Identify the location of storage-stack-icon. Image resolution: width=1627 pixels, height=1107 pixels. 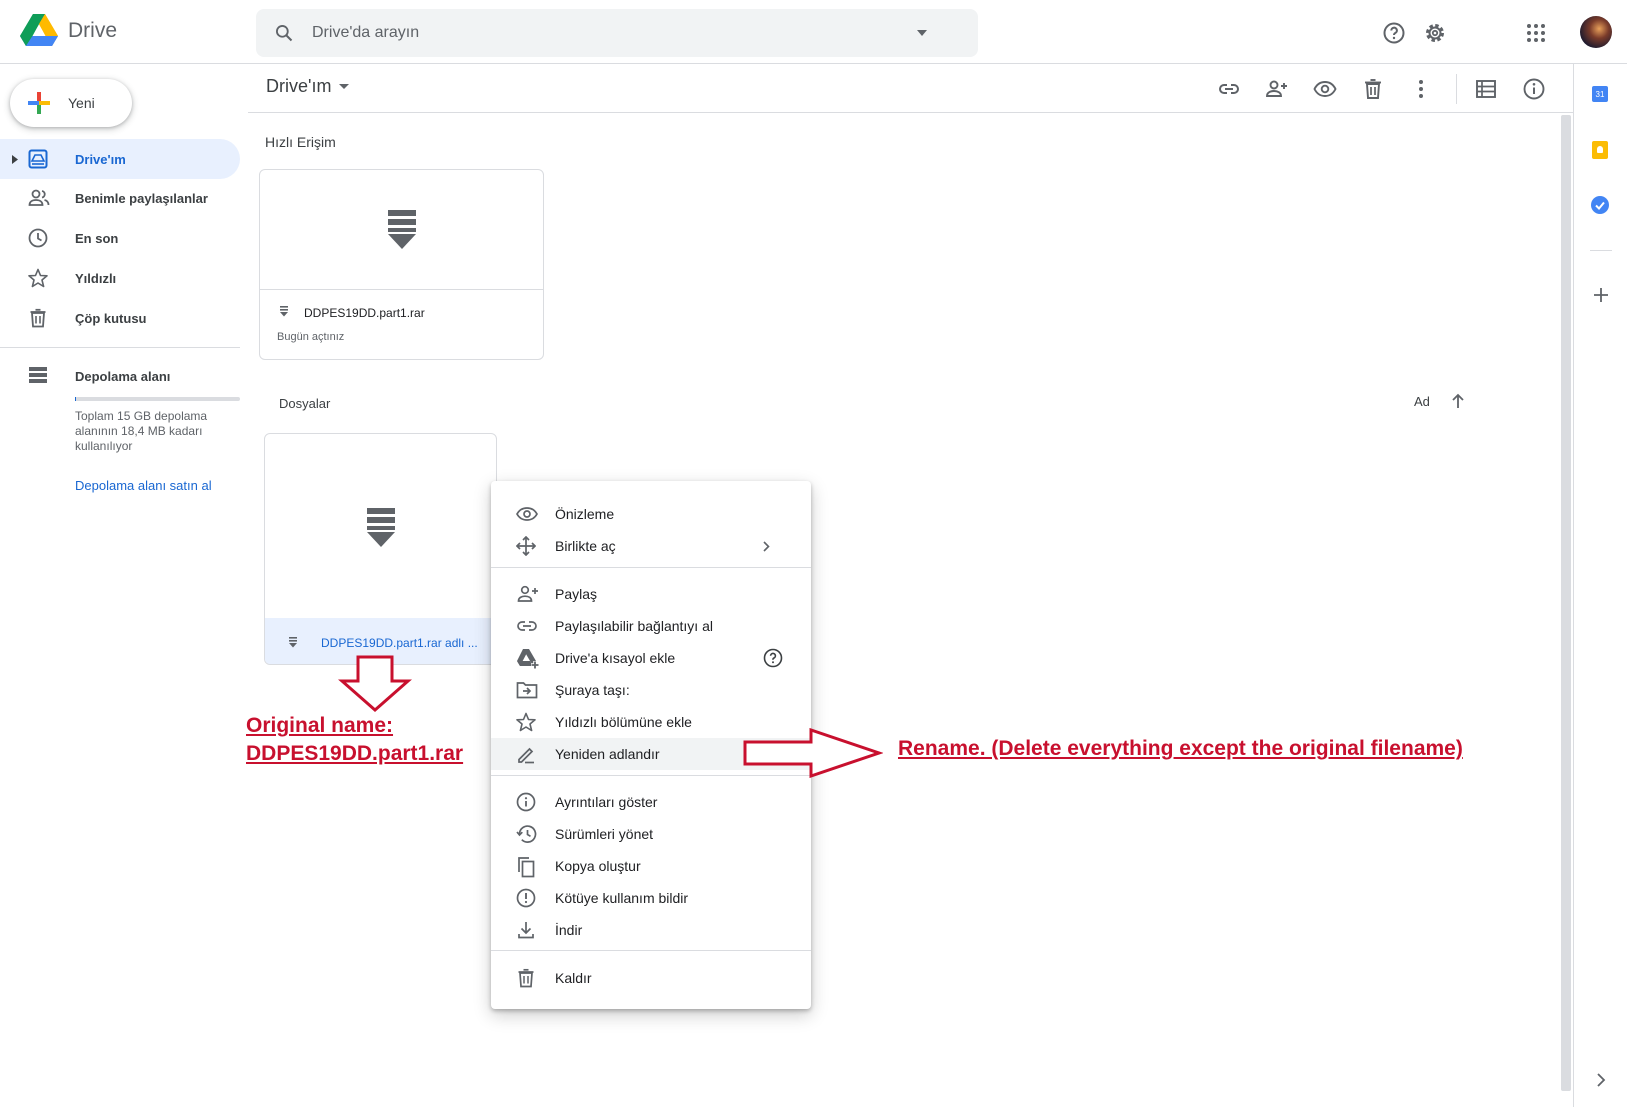
(38, 375).